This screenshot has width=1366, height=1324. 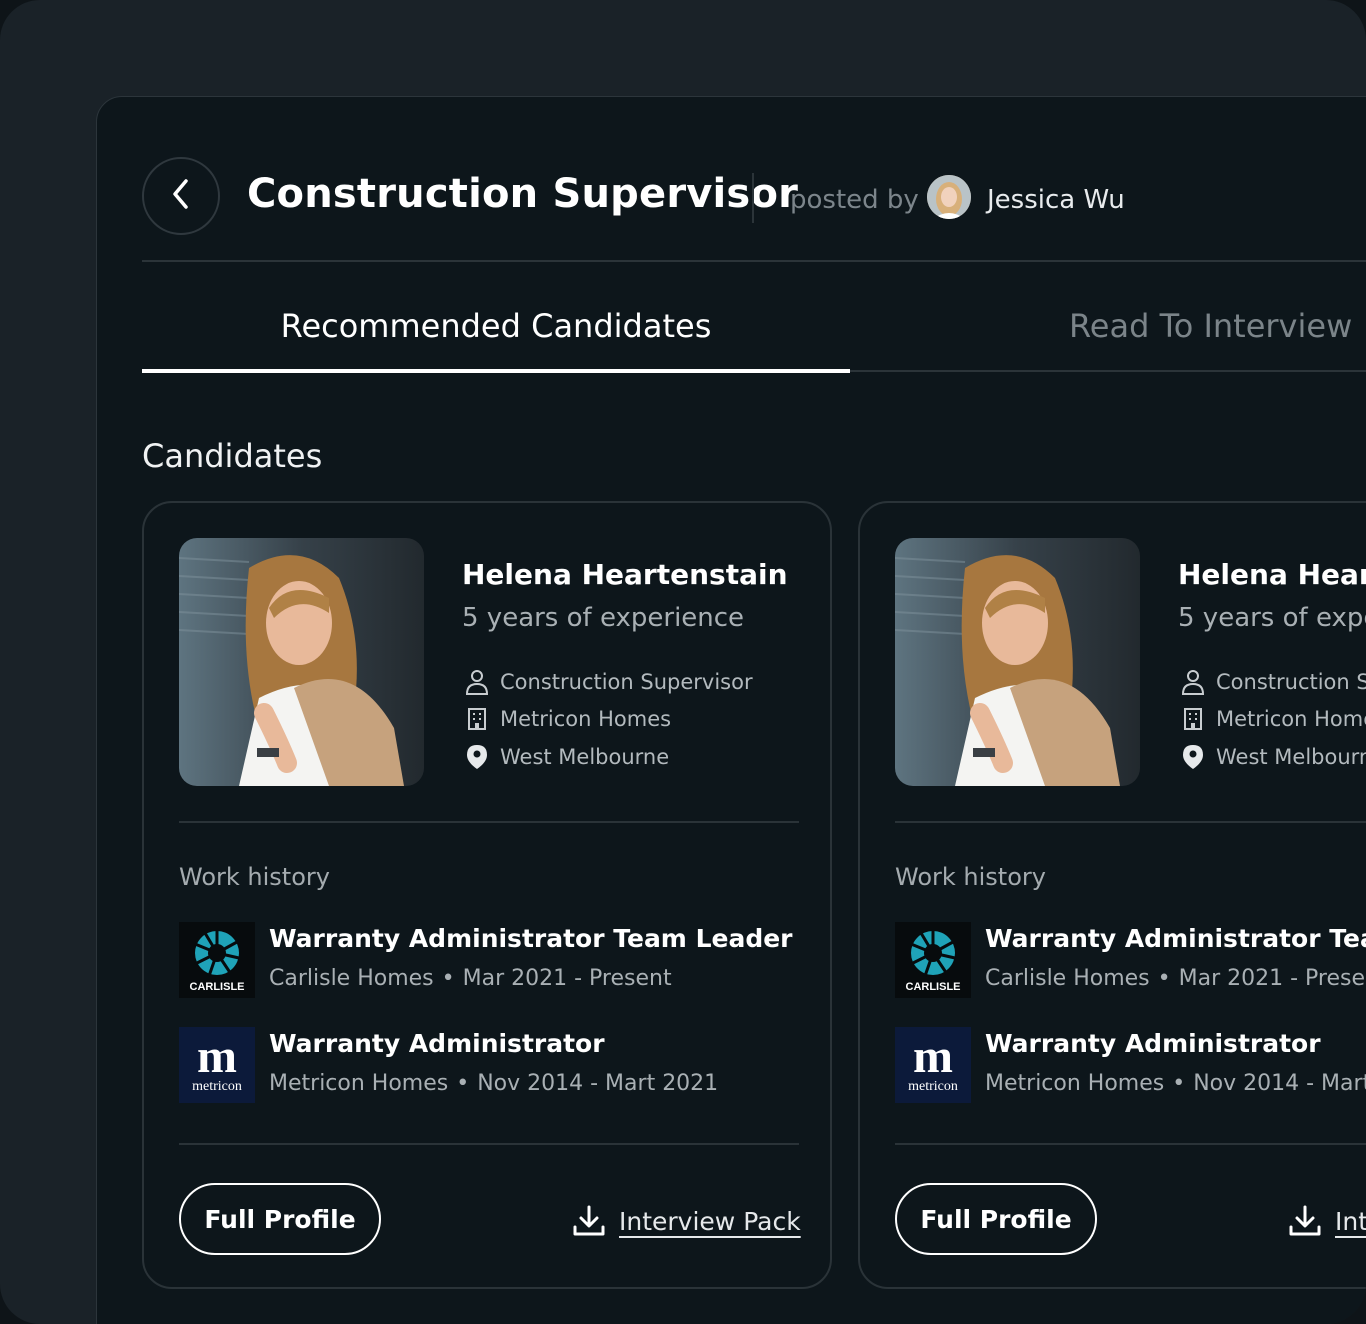 I want to click on back-button, so click(x=181, y=196).